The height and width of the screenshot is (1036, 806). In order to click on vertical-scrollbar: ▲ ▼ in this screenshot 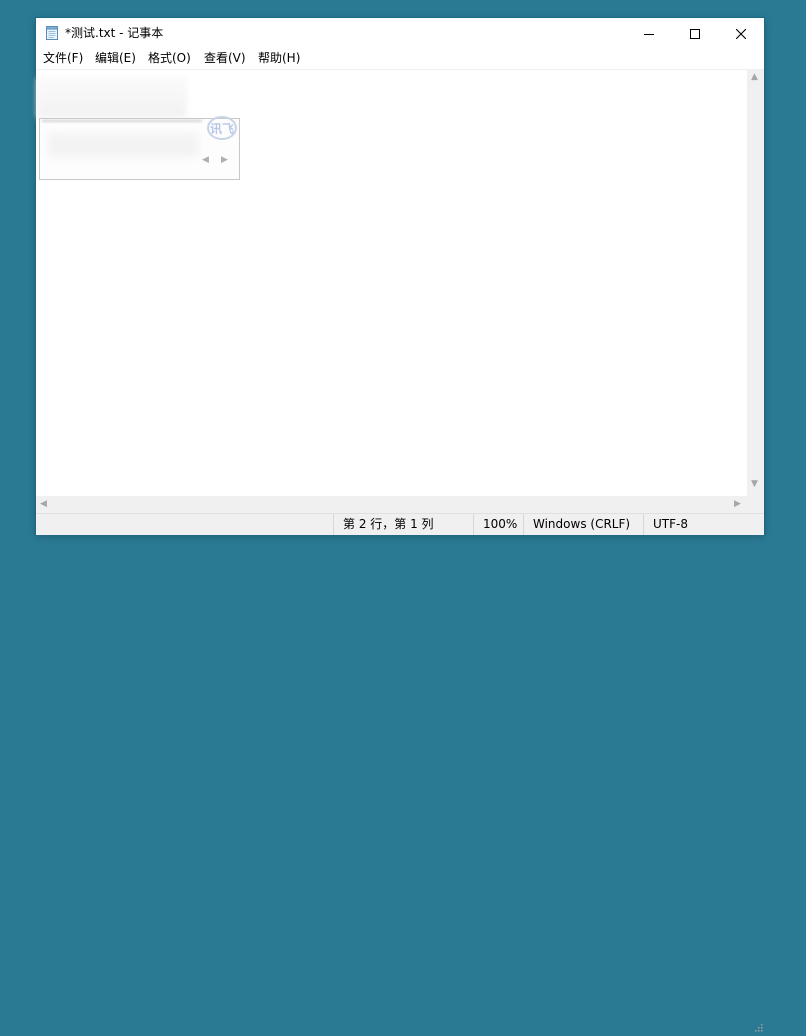, I will do `click(755, 282)`.